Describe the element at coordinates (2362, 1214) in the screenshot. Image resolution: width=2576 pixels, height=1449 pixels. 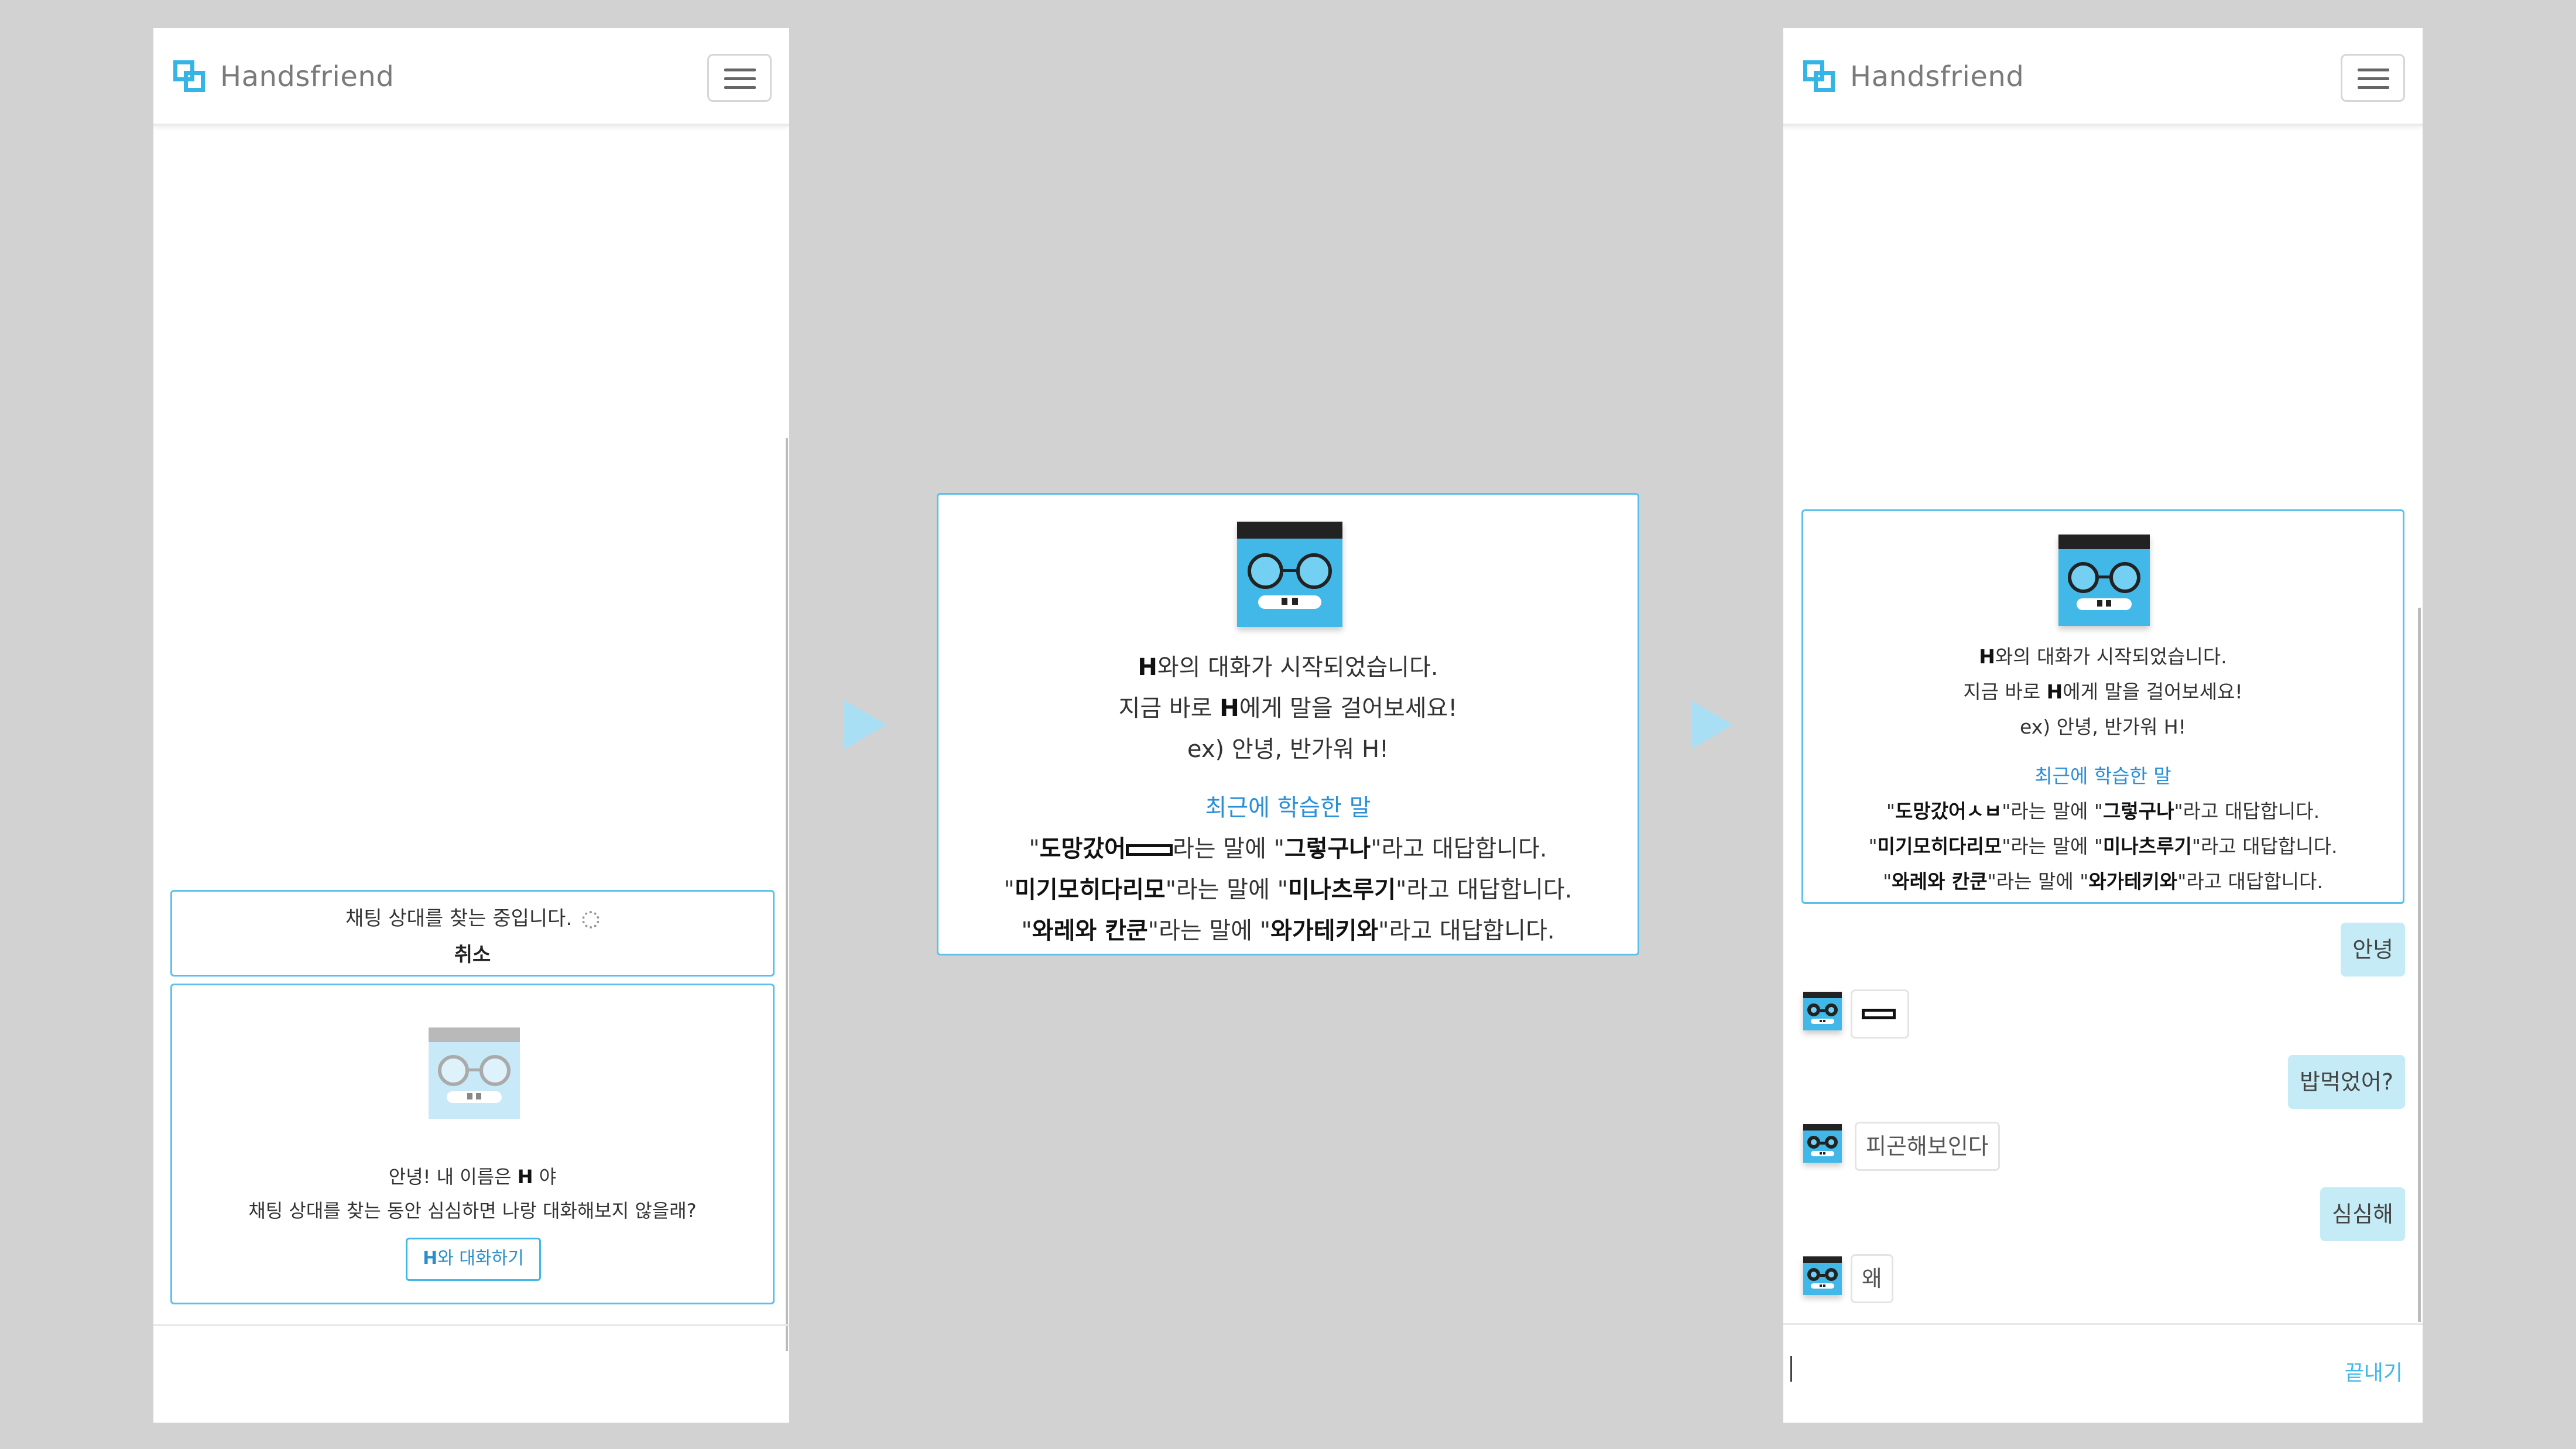
I see `my-message: 심심해` at that location.